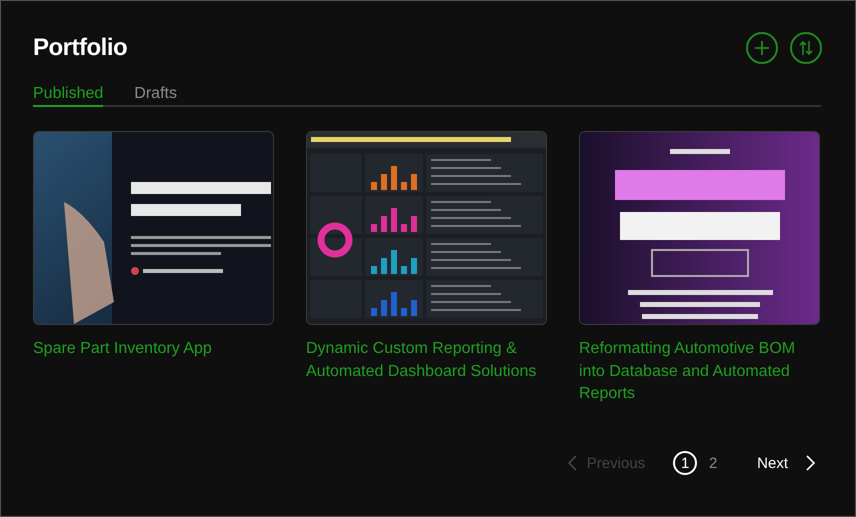 The image size is (856, 517). What do you see at coordinates (810, 463) in the screenshot?
I see `chevron-right-icon` at bounding box center [810, 463].